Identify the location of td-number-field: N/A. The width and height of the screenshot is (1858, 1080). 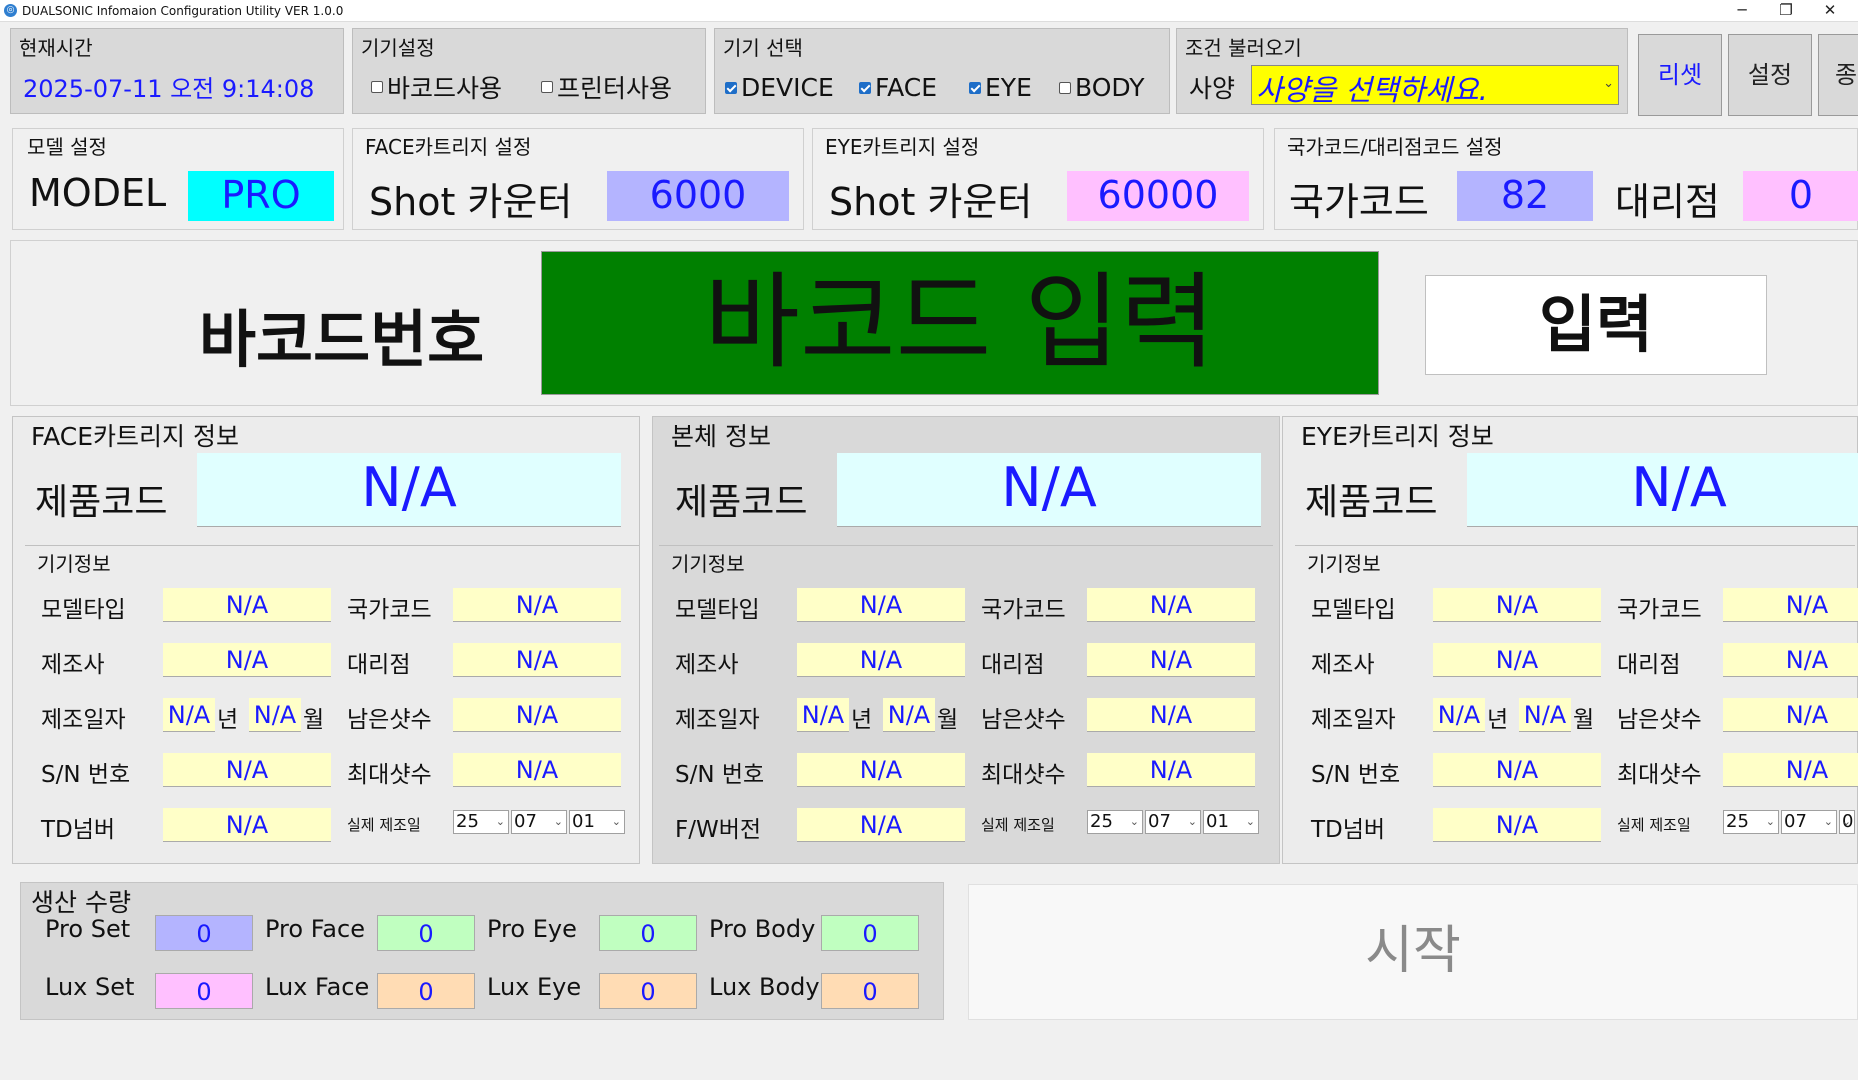
(1517, 825).